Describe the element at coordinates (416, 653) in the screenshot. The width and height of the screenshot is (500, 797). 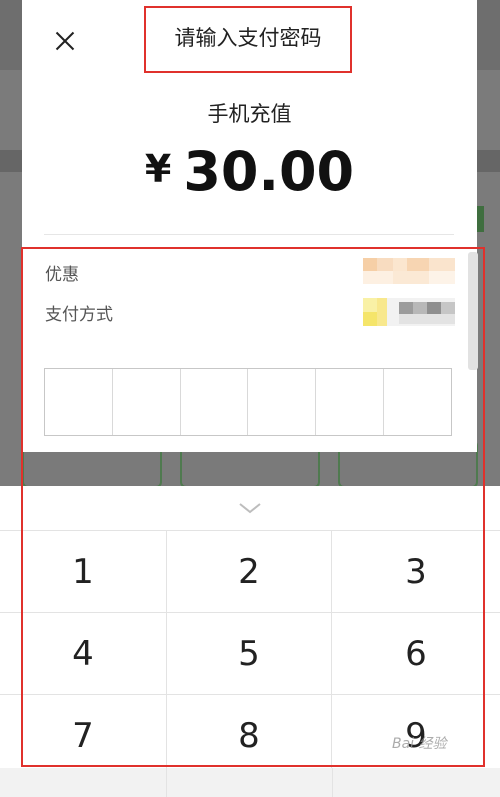
I see `key-6: 6` at that location.